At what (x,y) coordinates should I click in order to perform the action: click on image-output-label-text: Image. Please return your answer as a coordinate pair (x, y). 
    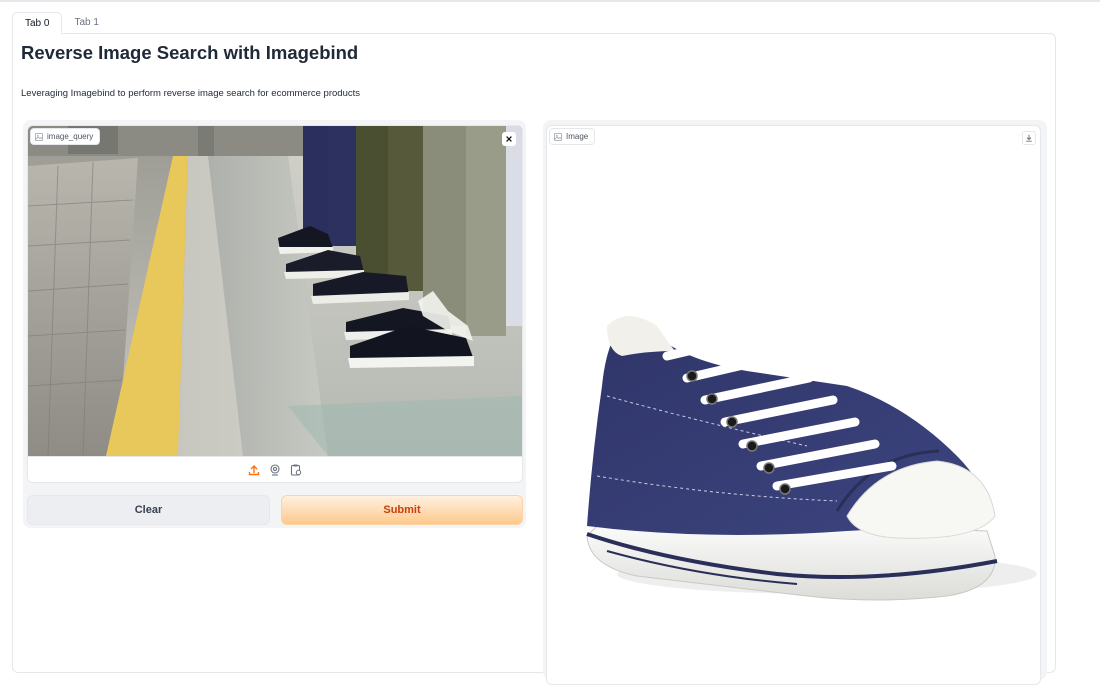
    Looking at the image, I should click on (577, 136).